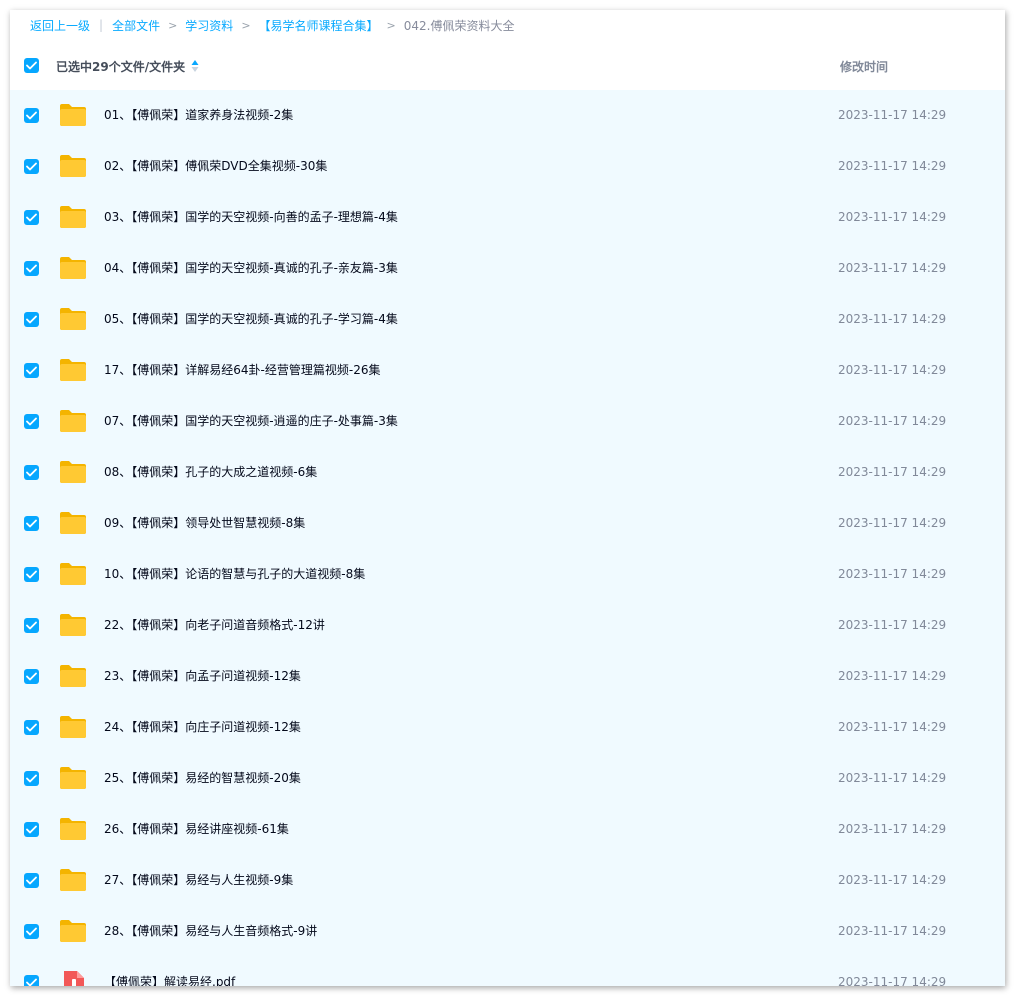 The height and width of the screenshot is (995, 1016). I want to click on file-name: 08、【傅佩荣】孔子的大成之道视频-6集, so click(210, 472).